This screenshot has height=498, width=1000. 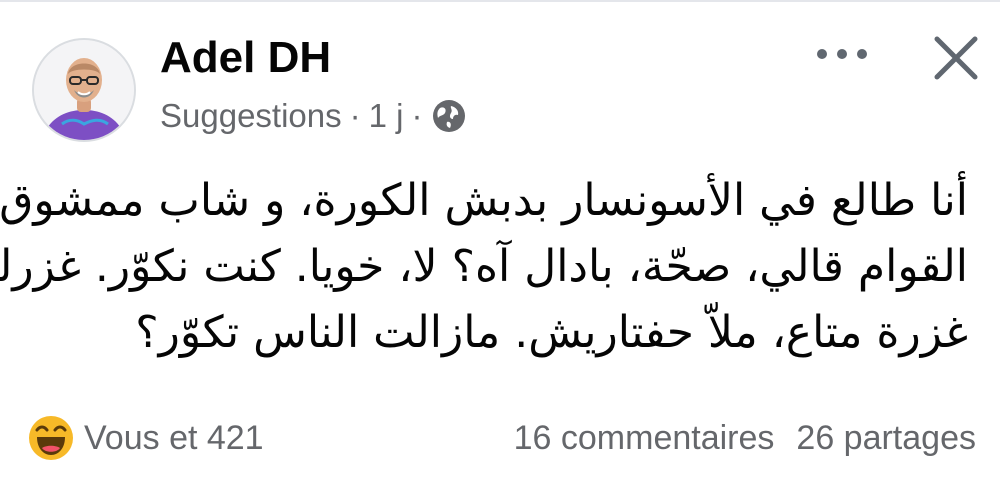 What do you see at coordinates (644, 438) in the screenshot?
I see `comments-count: 16 commentaires` at bounding box center [644, 438].